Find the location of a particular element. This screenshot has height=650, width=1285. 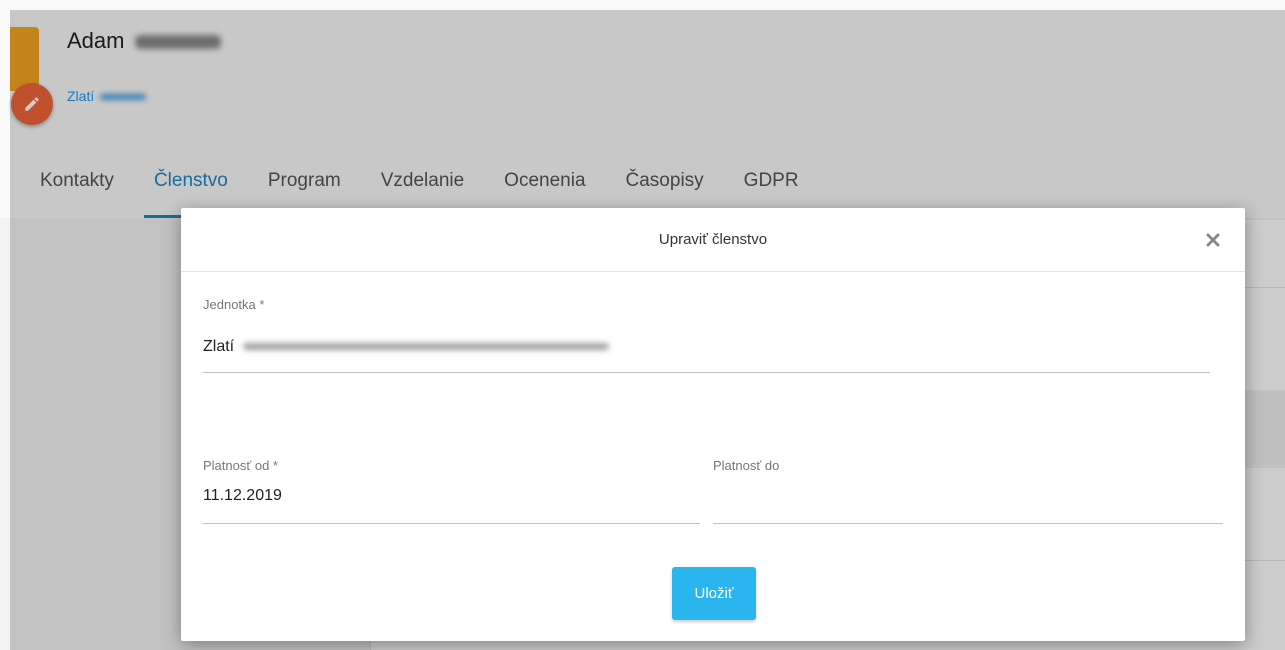

unit-field-label: Jednotka * is located at coordinates (234, 304).